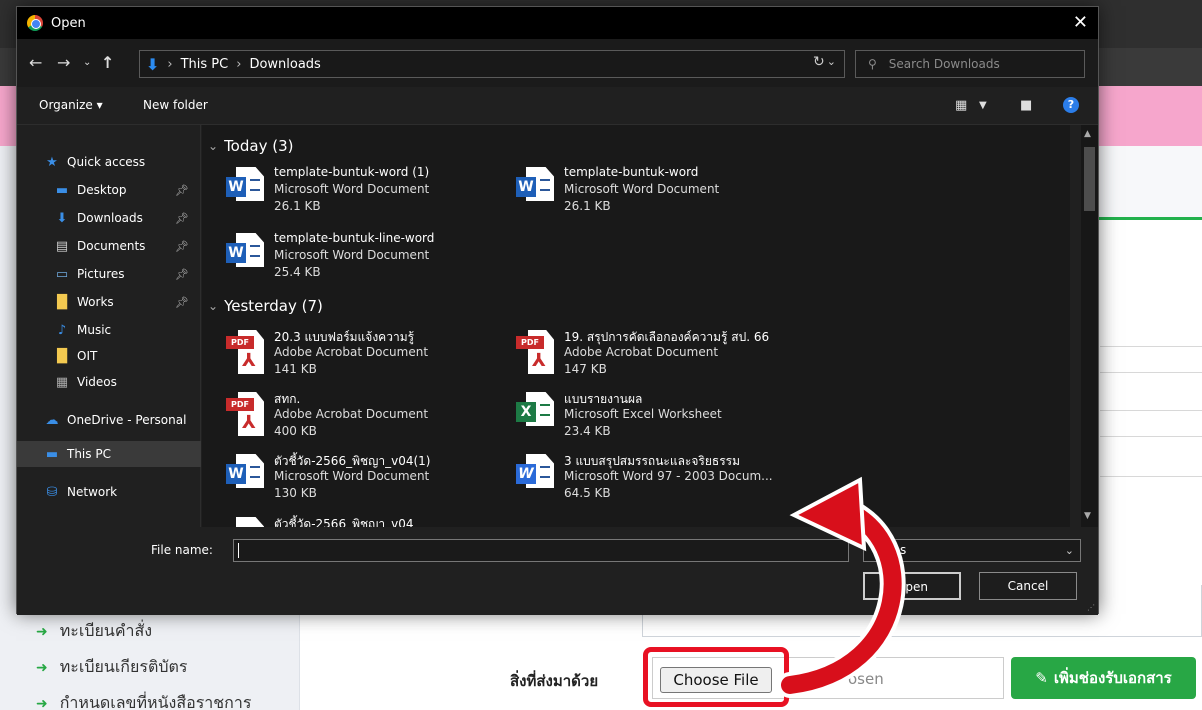  I want to click on back-arrow-icon: ←, so click(35, 62).